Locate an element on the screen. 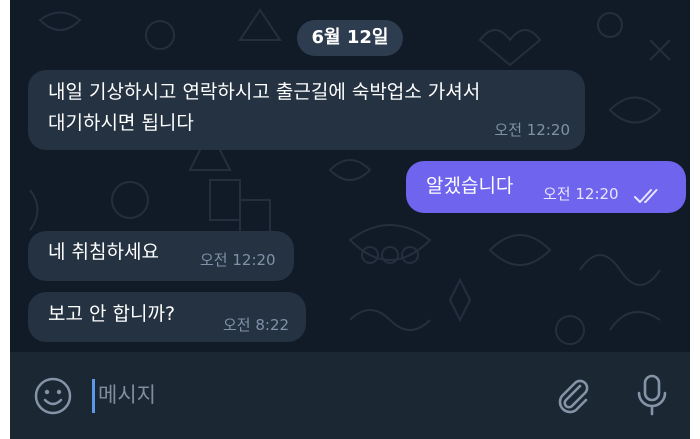 This screenshot has width=700, height=439. text-caret is located at coordinates (93, 396).